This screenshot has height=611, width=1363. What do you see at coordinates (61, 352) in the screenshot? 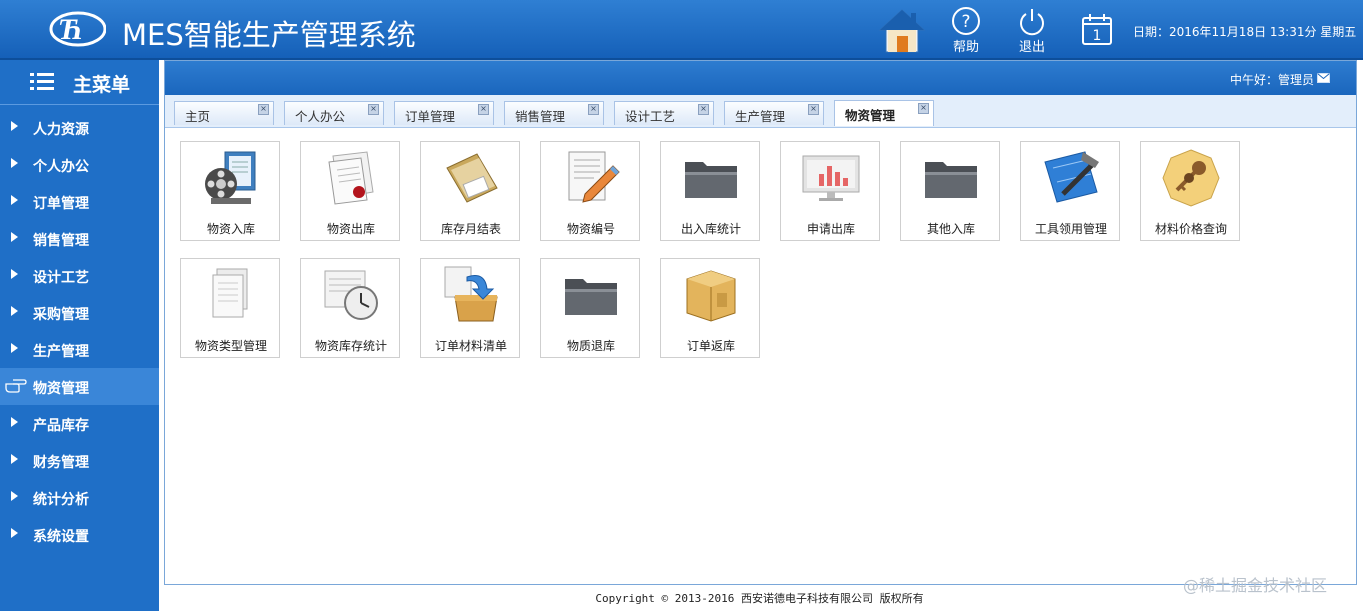
I see `sidebar-item-label: 生产管理` at bounding box center [61, 352].